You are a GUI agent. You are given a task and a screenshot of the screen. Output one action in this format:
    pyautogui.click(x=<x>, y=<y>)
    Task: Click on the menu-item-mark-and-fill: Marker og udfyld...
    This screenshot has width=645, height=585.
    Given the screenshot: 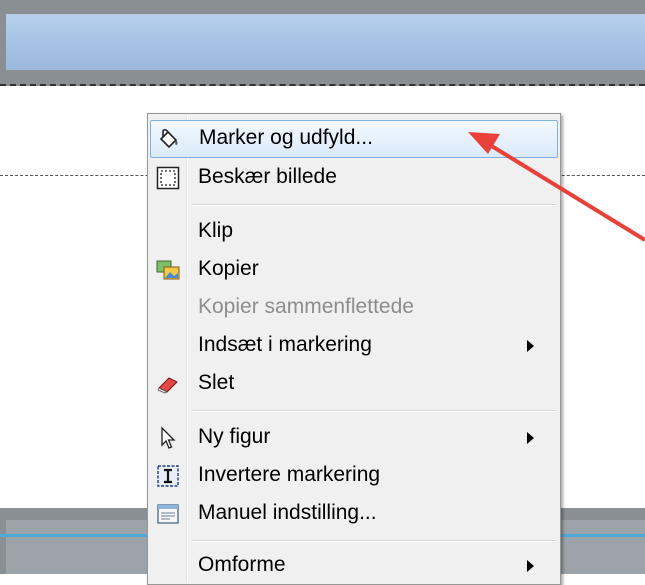 What is the action you would take?
    pyautogui.click(x=354, y=139)
    